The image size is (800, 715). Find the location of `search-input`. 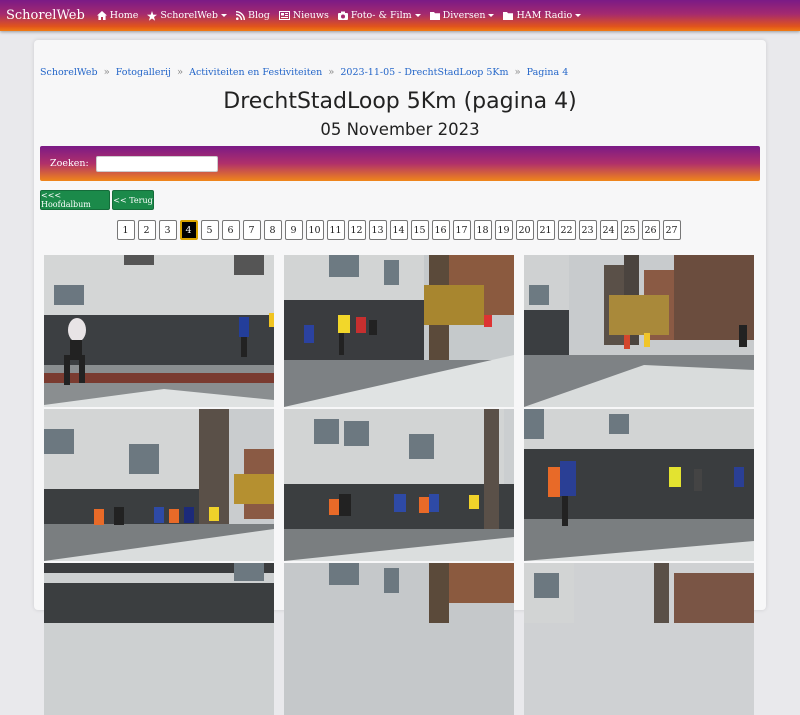

search-input is located at coordinates (156, 163).